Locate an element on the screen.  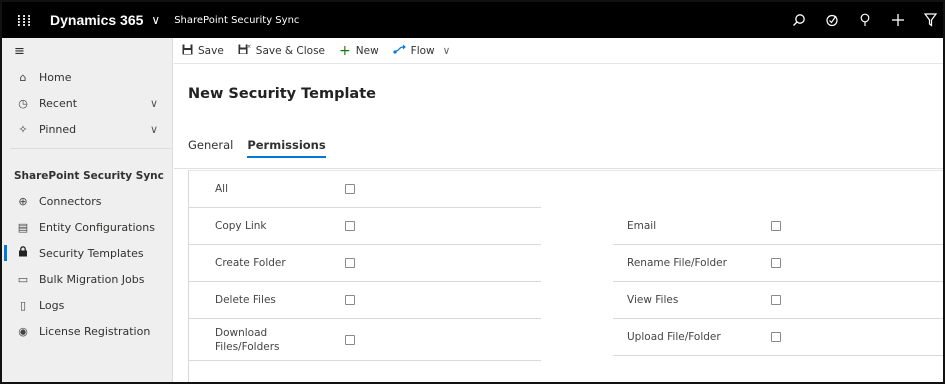
sidebar-item-security-templates: Security Templates is located at coordinates (87, 253).